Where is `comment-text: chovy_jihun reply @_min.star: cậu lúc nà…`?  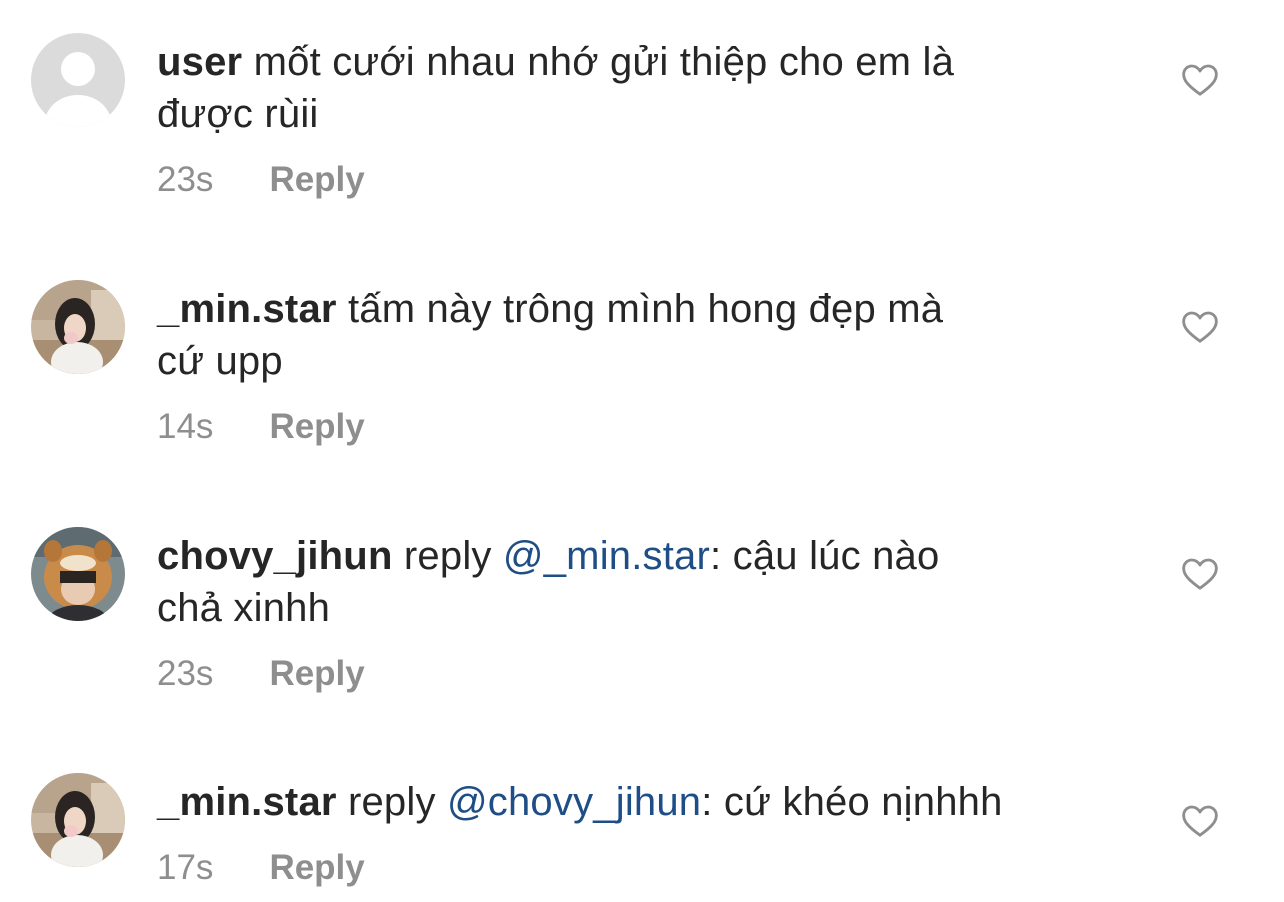 comment-text: chovy_jihun reply @_min.star: cậu lúc nà… is located at coordinates (607, 582).